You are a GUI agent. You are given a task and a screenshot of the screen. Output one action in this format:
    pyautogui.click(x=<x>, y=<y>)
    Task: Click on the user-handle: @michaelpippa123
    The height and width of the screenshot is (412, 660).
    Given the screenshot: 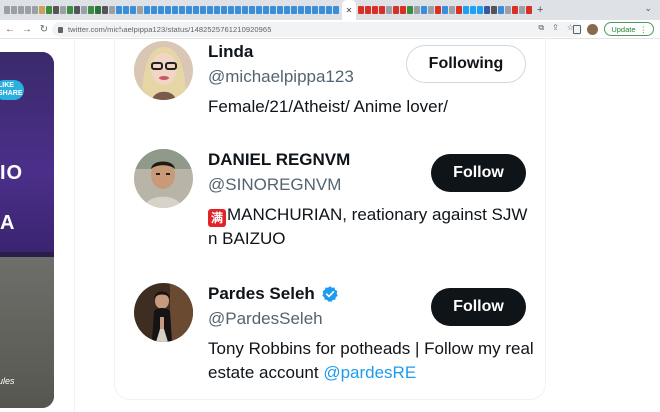 What is the action you would take?
    pyautogui.click(x=281, y=77)
    